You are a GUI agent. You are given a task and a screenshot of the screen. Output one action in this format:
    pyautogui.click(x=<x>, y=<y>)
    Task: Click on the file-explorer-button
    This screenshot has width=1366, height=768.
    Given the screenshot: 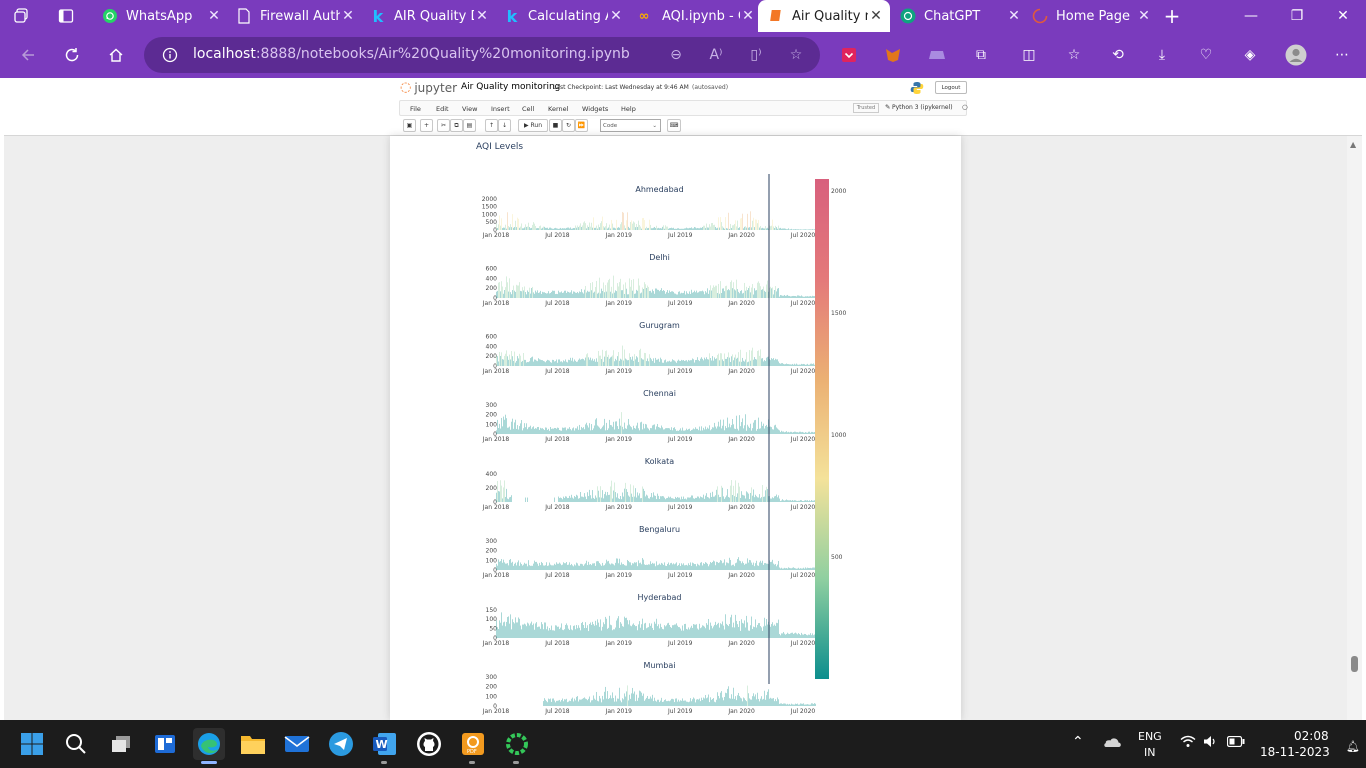 What is the action you would take?
    pyautogui.click(x=253, y=744)
    